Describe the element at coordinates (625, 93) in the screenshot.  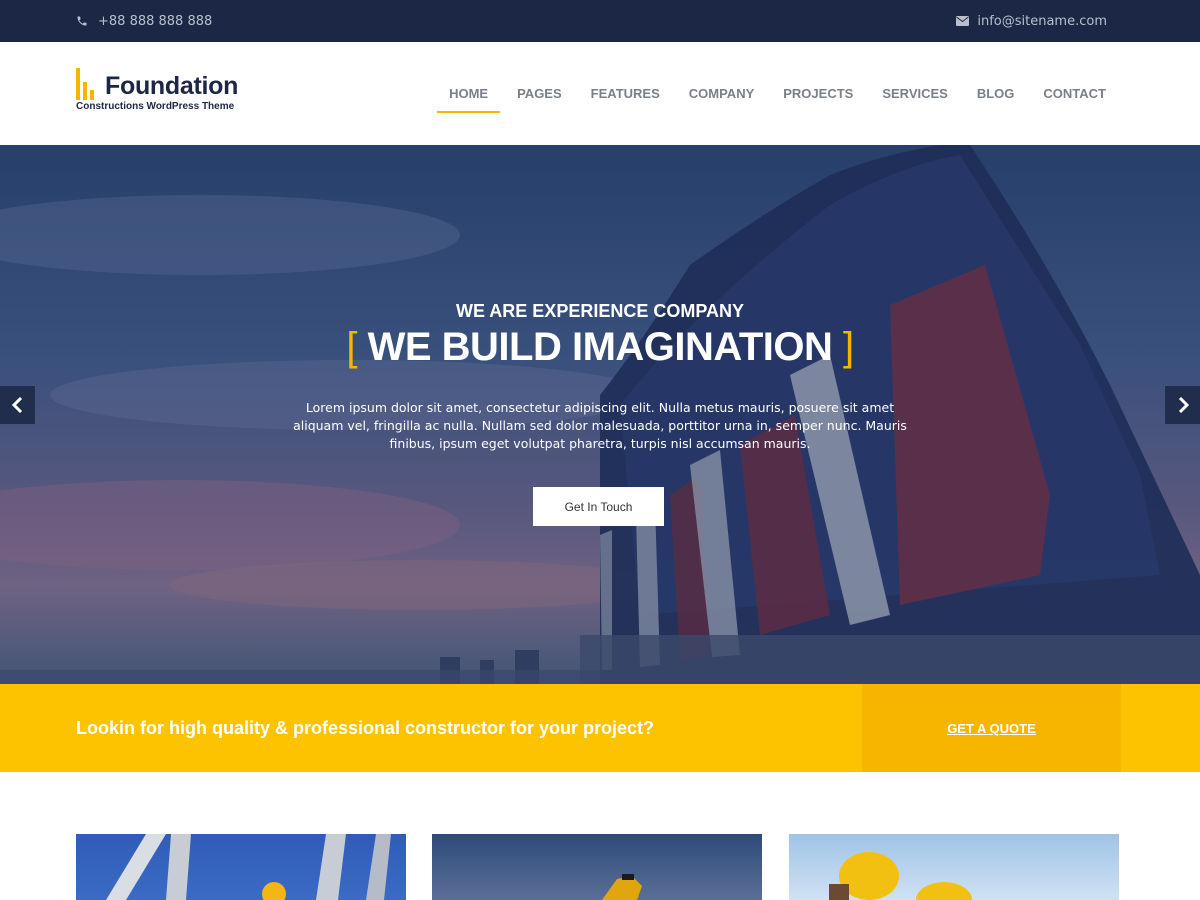
I see `nav-features: FEATURES` at that location.